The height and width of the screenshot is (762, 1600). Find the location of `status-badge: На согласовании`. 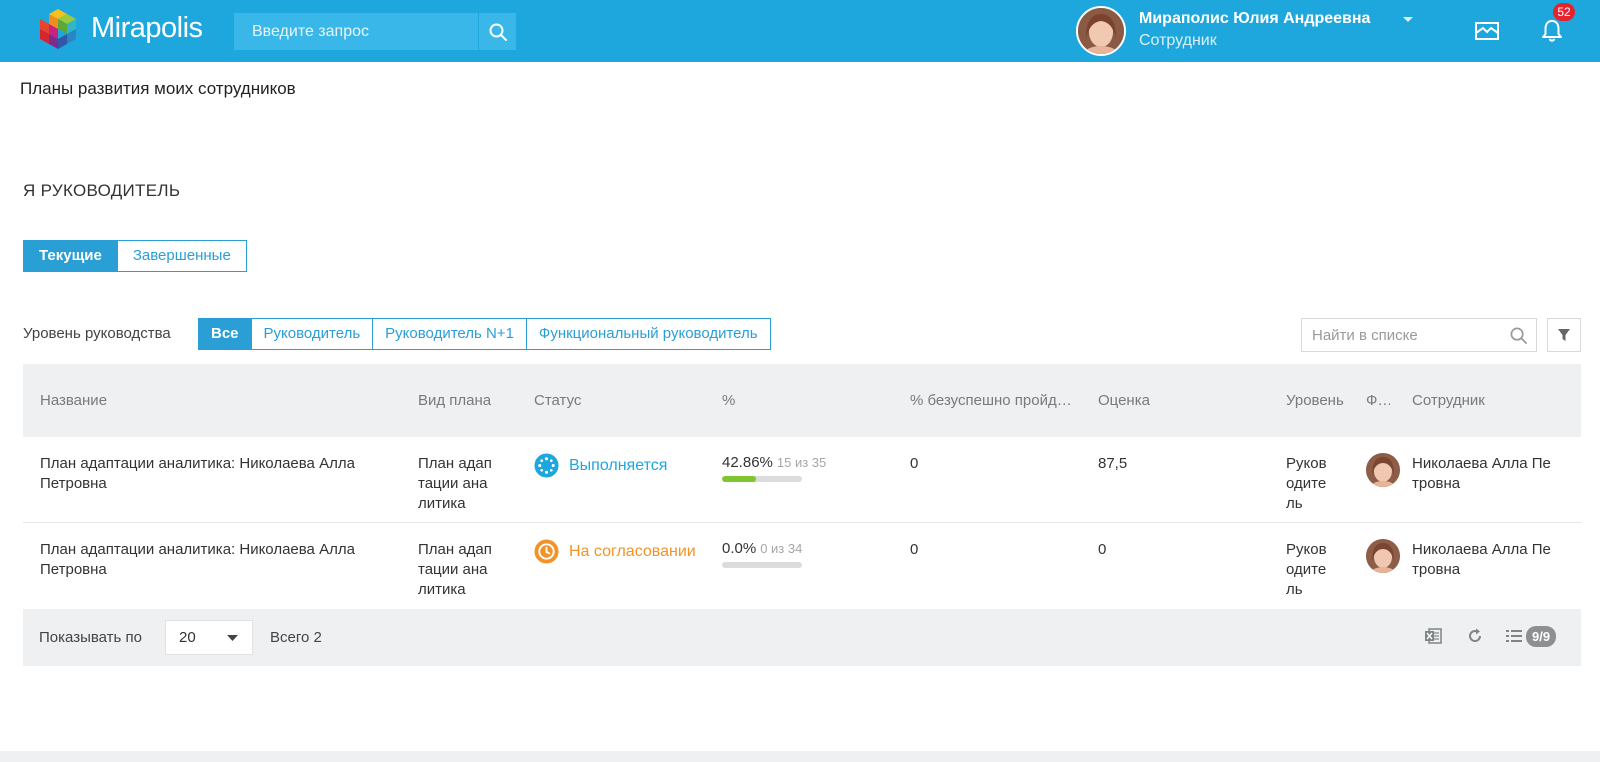

status-badge: На согласовании is located at coordinates (615, 551).